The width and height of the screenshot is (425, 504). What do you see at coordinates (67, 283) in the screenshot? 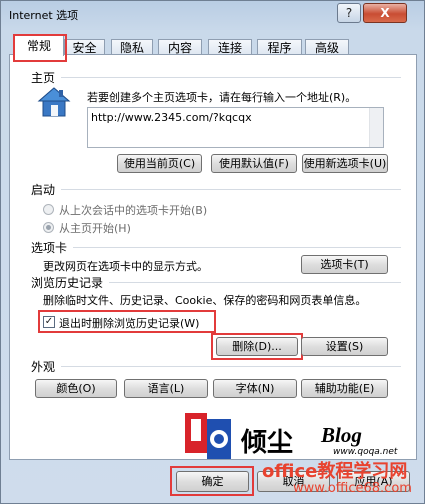
I see `history-section-label: 浏览历史记录` at bounding box center [67, 283].